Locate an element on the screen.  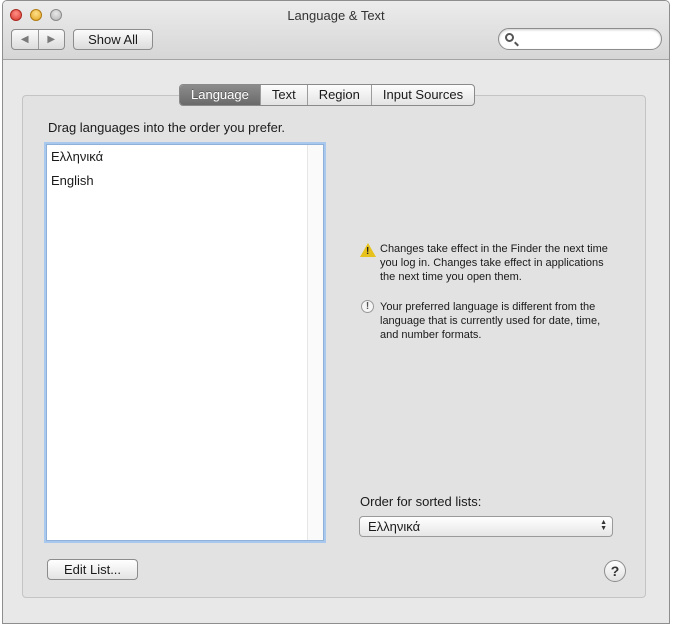
tab-bar: Language Text Region Input Sources is located at coordinates (327, 95).